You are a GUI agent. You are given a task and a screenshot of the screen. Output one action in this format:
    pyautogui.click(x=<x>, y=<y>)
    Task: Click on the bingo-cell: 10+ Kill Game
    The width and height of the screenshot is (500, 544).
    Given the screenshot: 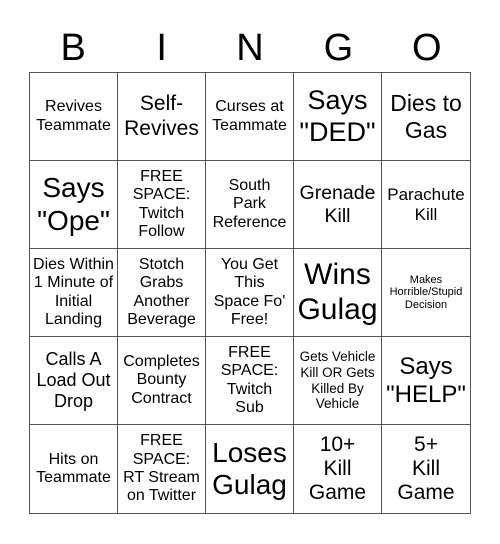 What is the action you would take?
    pyautogui.click(x=338, y=469)
    